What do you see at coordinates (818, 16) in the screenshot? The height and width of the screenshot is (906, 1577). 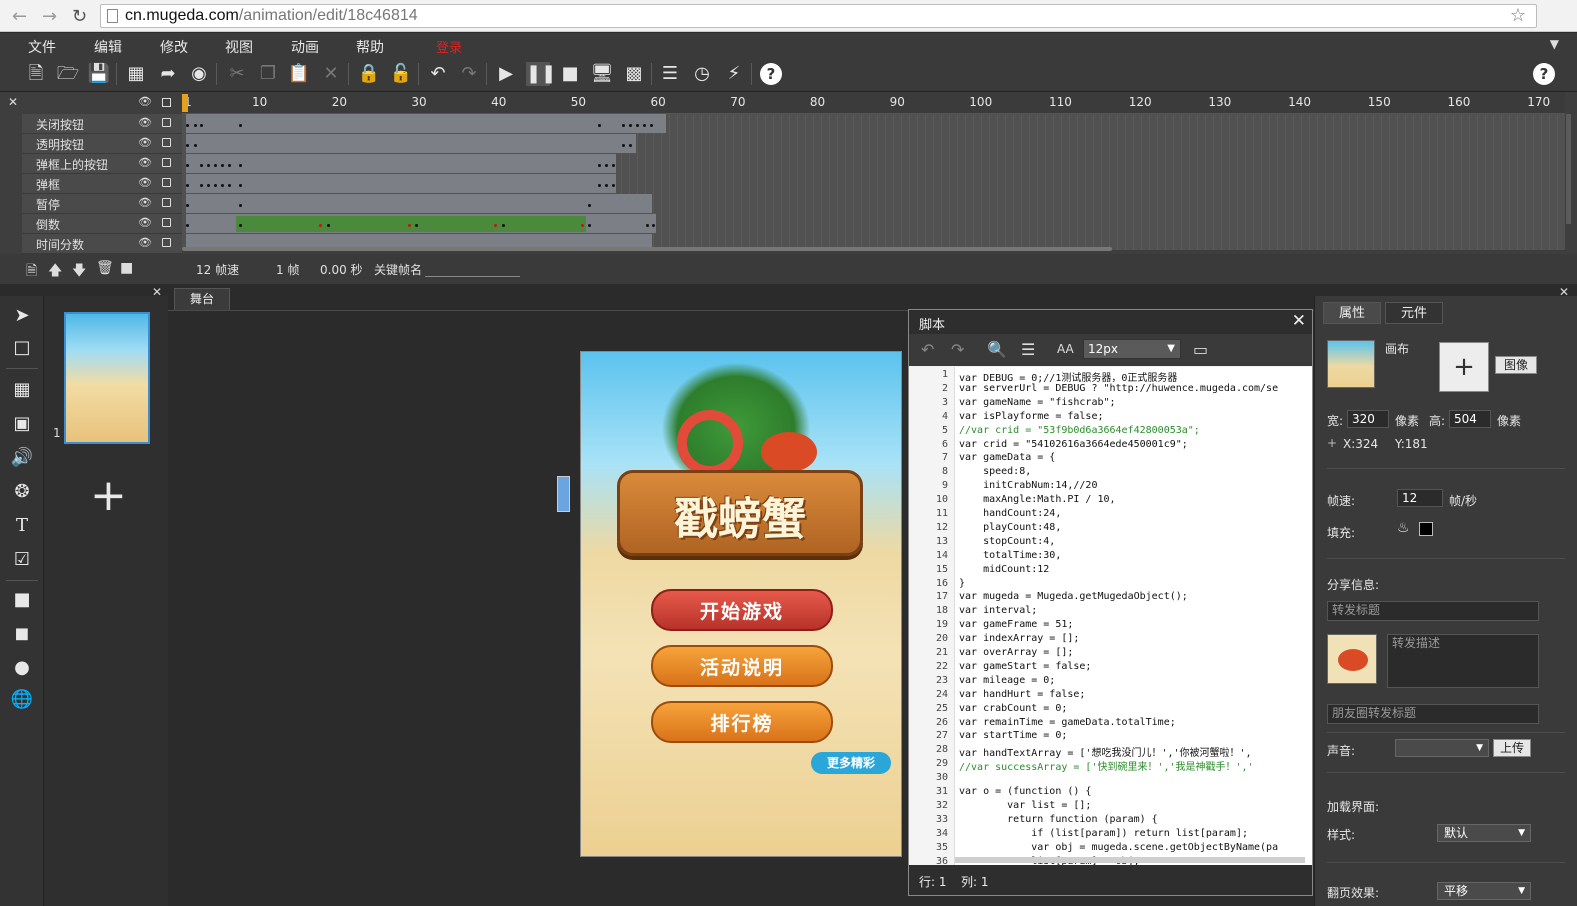 I see `address-bar: cn.mugeda.com/animation/edit/18c46814 ☆` at bounding box center [818, 16].